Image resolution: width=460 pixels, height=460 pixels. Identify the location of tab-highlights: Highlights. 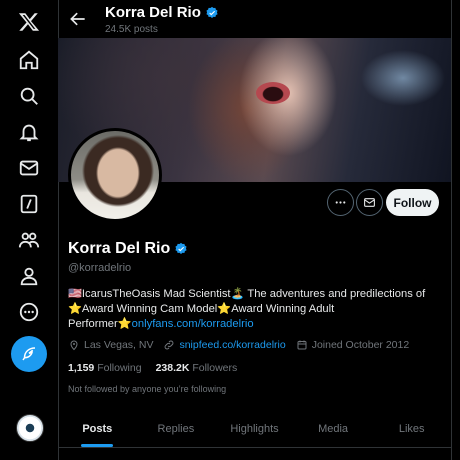
(254, 428).